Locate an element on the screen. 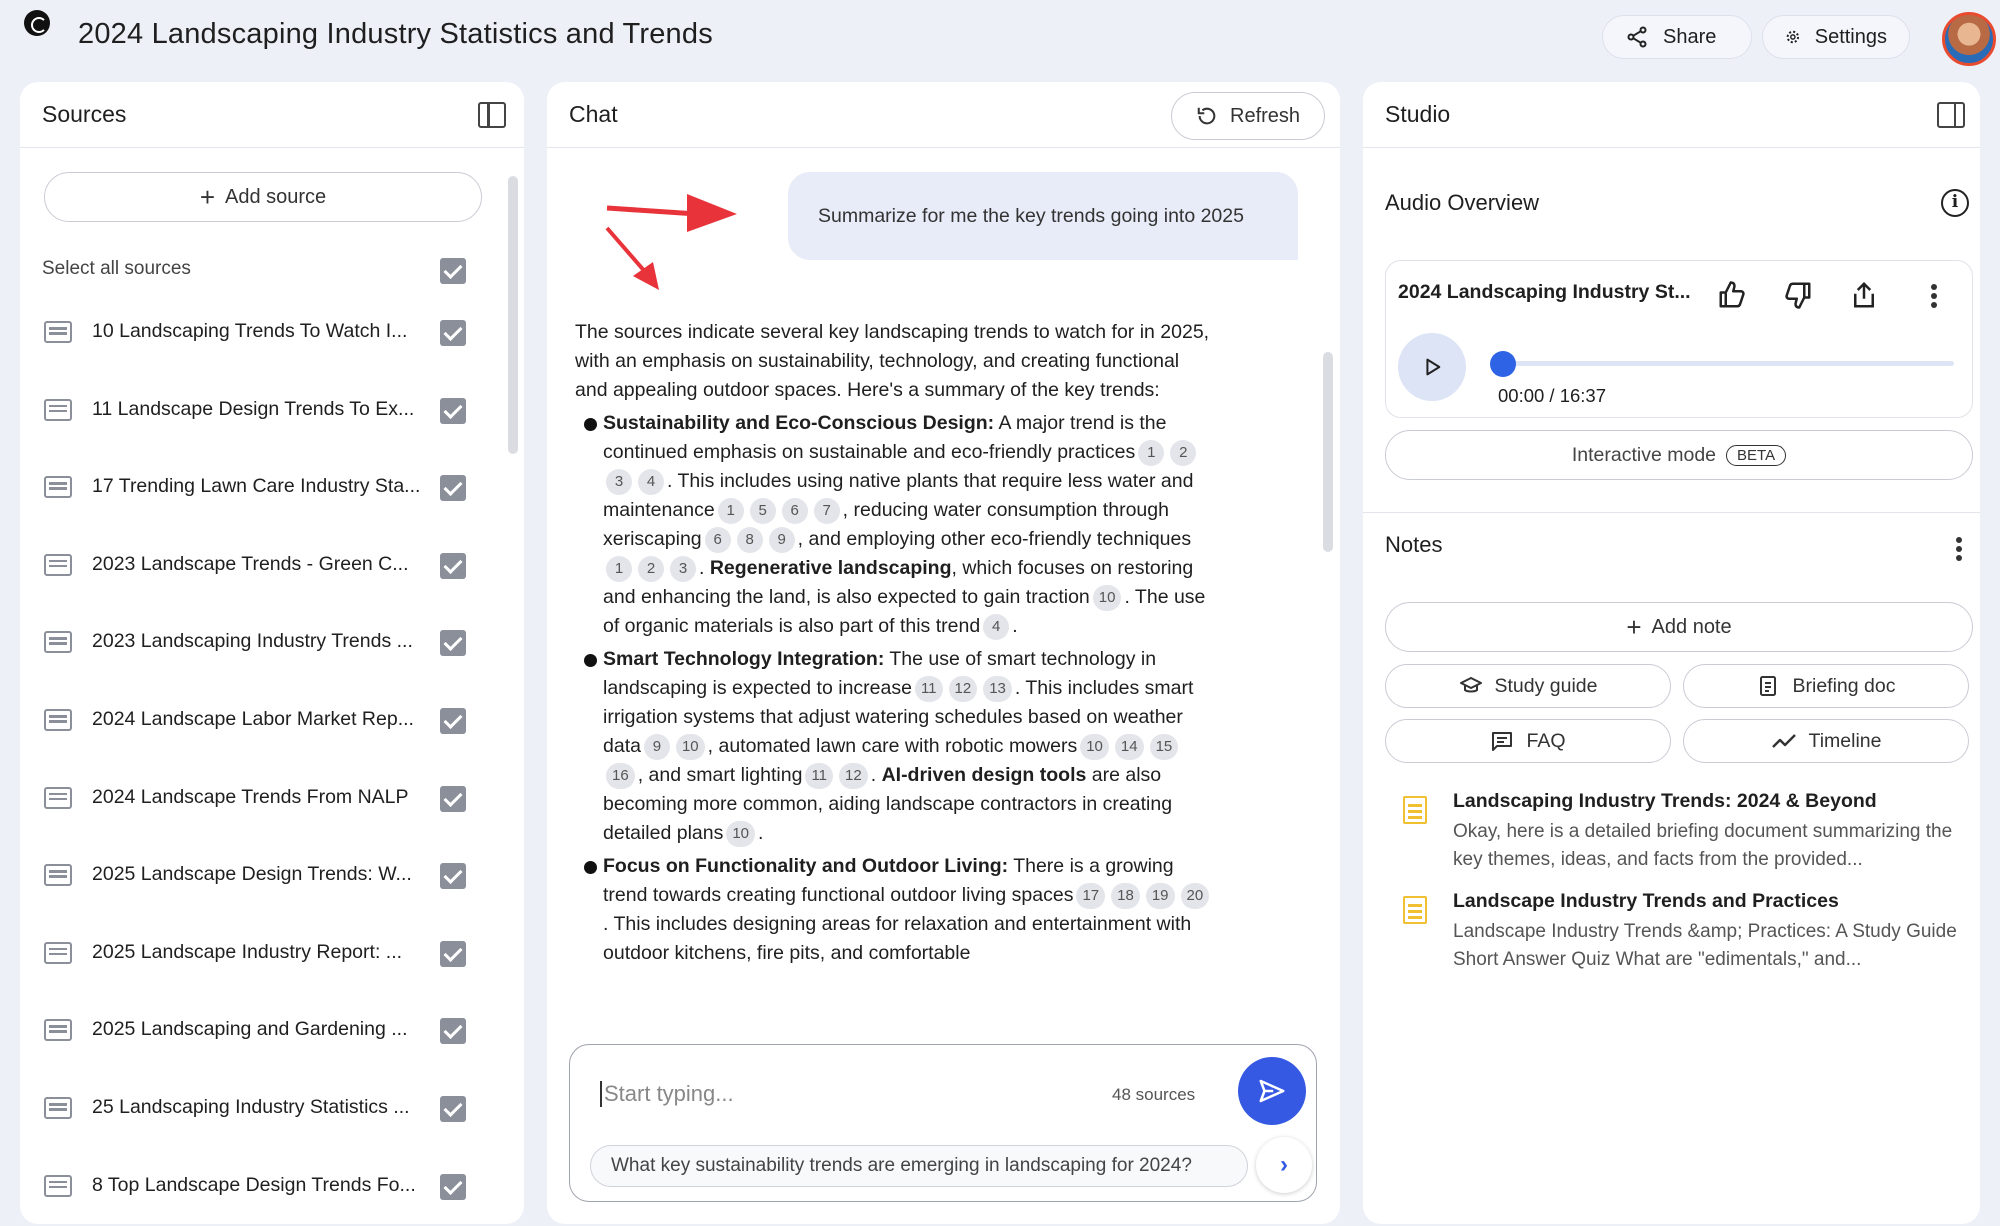 The image size is (2000, 1226). audio-progress-knob is located at coordinates (1503, 364).